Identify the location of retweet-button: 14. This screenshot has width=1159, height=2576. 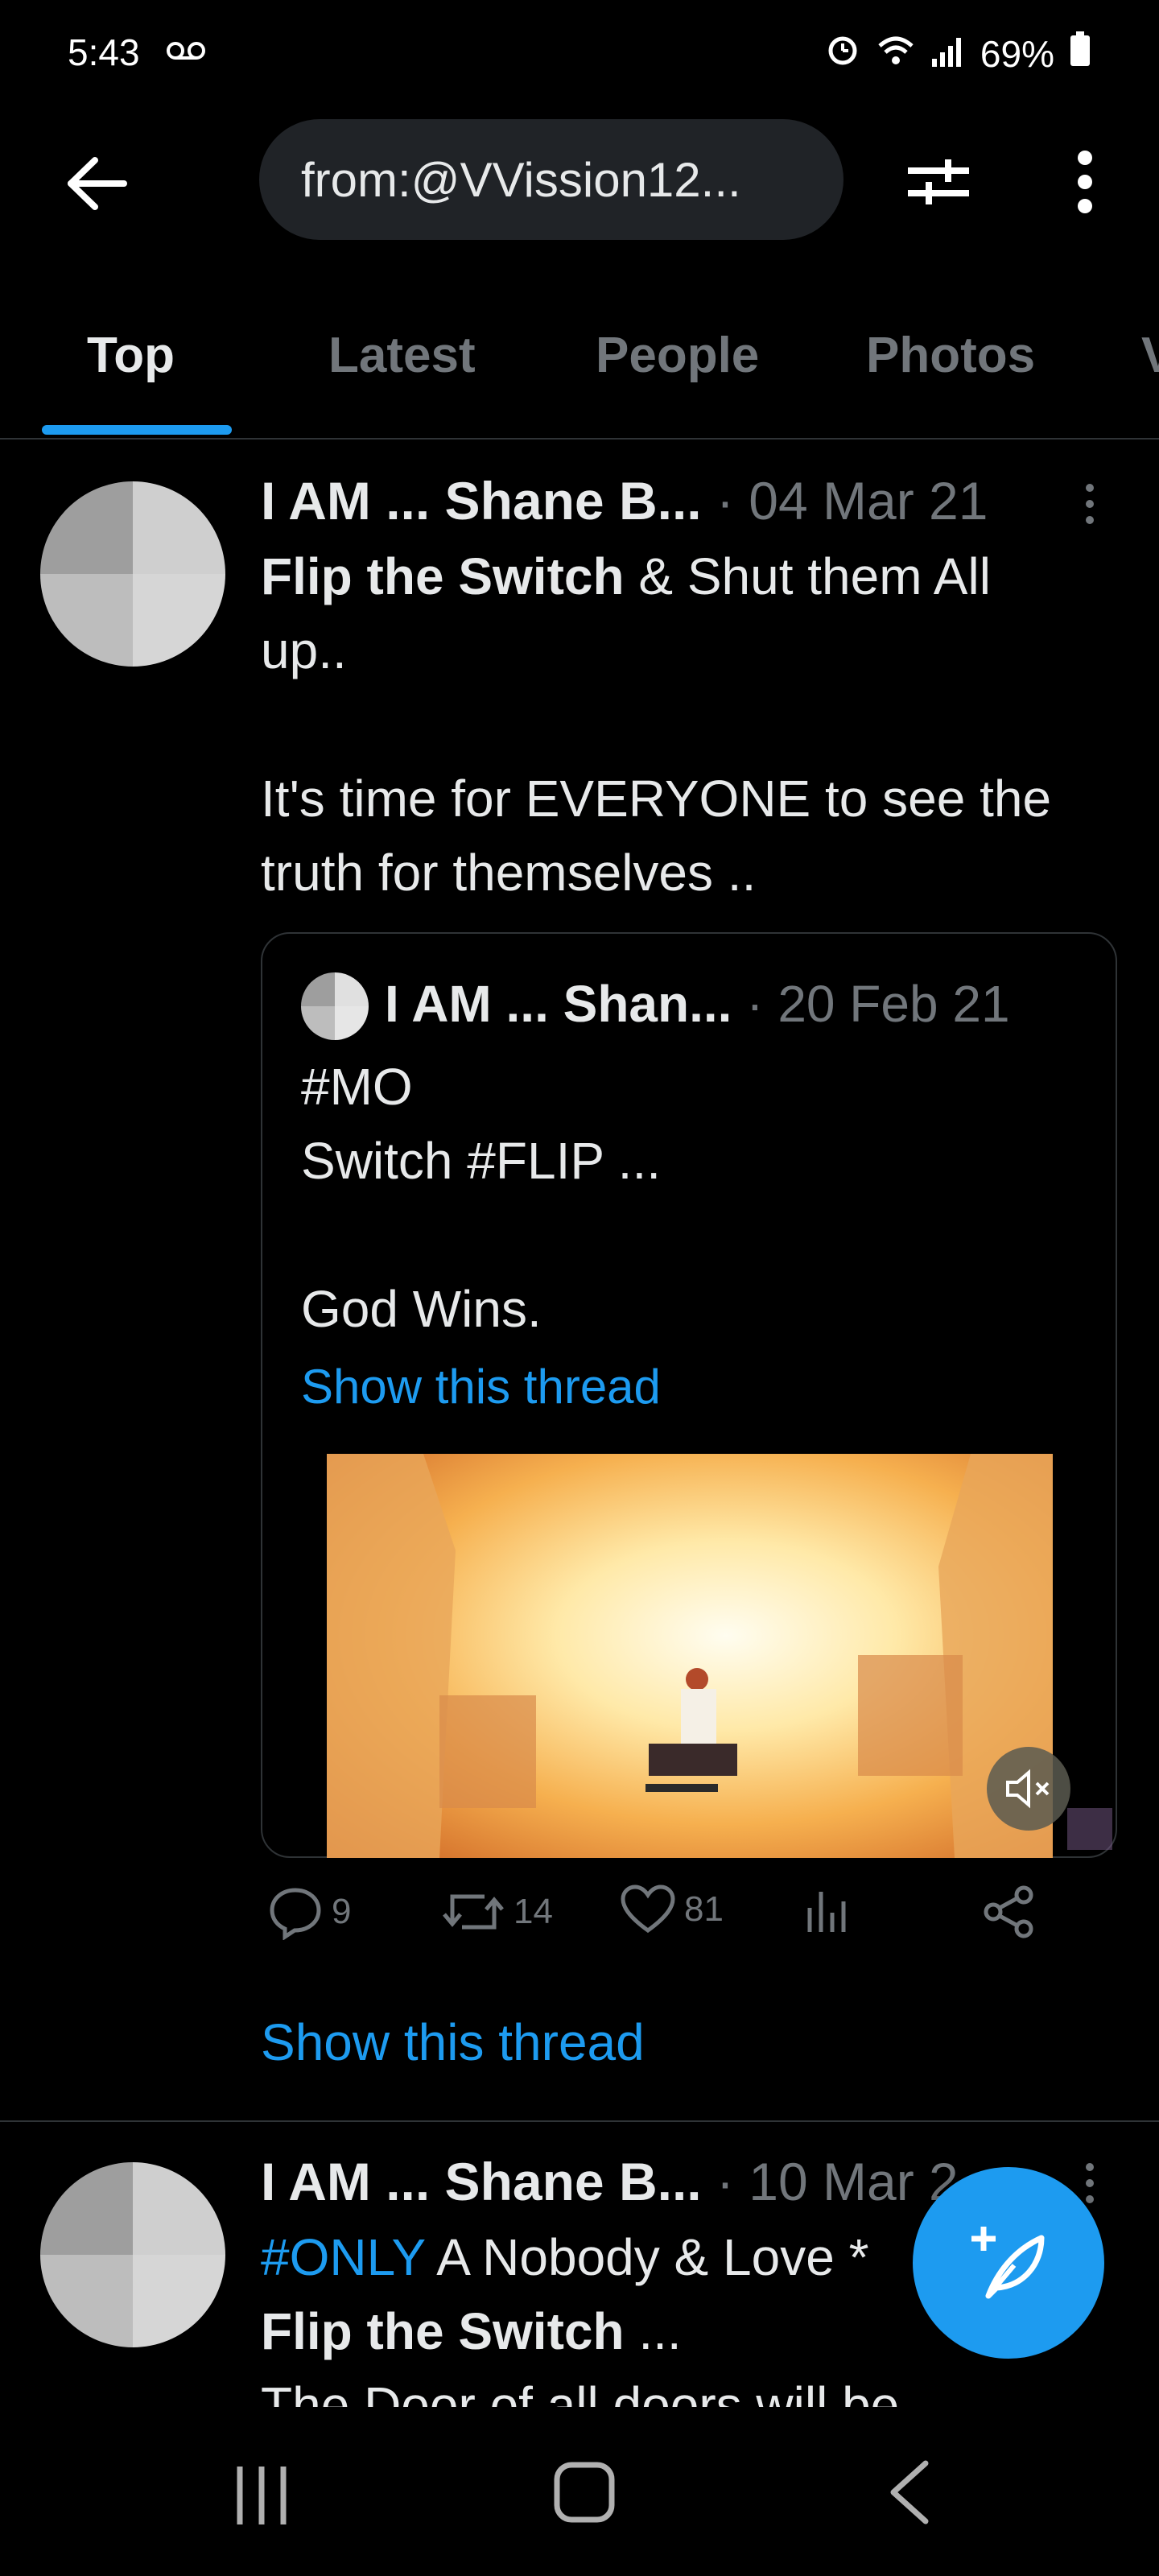
(497, 1912).